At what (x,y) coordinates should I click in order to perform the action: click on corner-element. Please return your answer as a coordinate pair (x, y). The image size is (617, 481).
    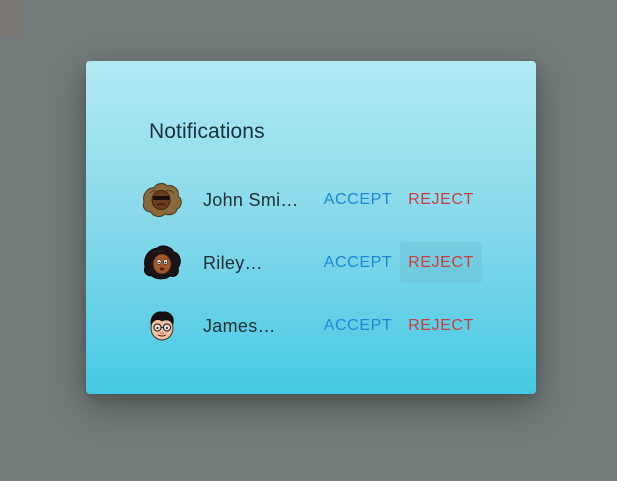
    Looking at the image, I should click on (11, 18).